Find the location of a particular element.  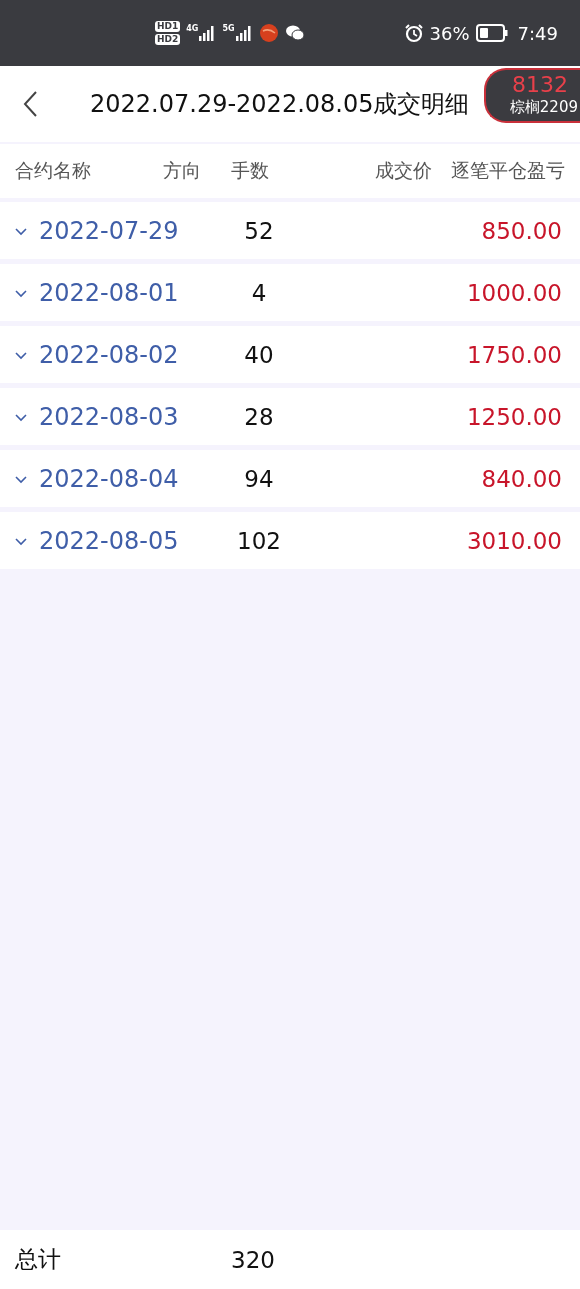

quote-contract: 棕榈2209 is located at coordinates (543, 107).